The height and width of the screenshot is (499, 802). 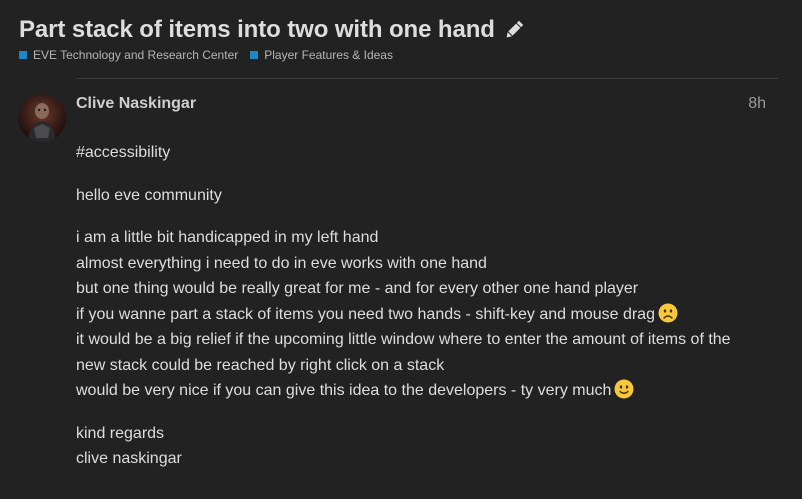 I want to click on post-paragraph: kind regards clive naskingar, so click(x=426, y=446).